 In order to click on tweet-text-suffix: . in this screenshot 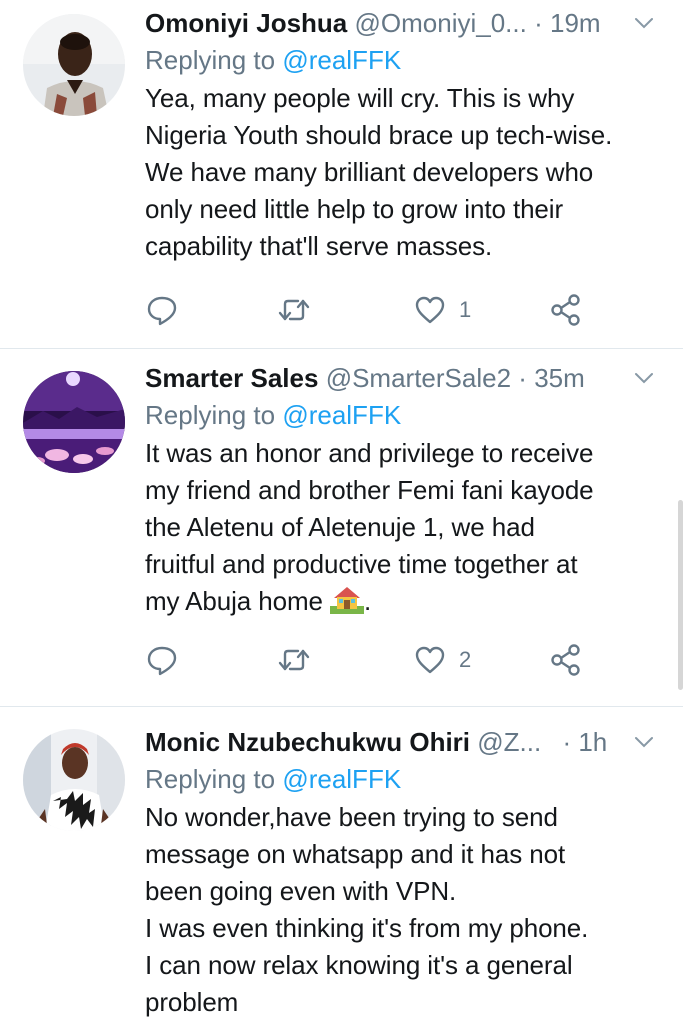, I will do `click(368, 601)`.